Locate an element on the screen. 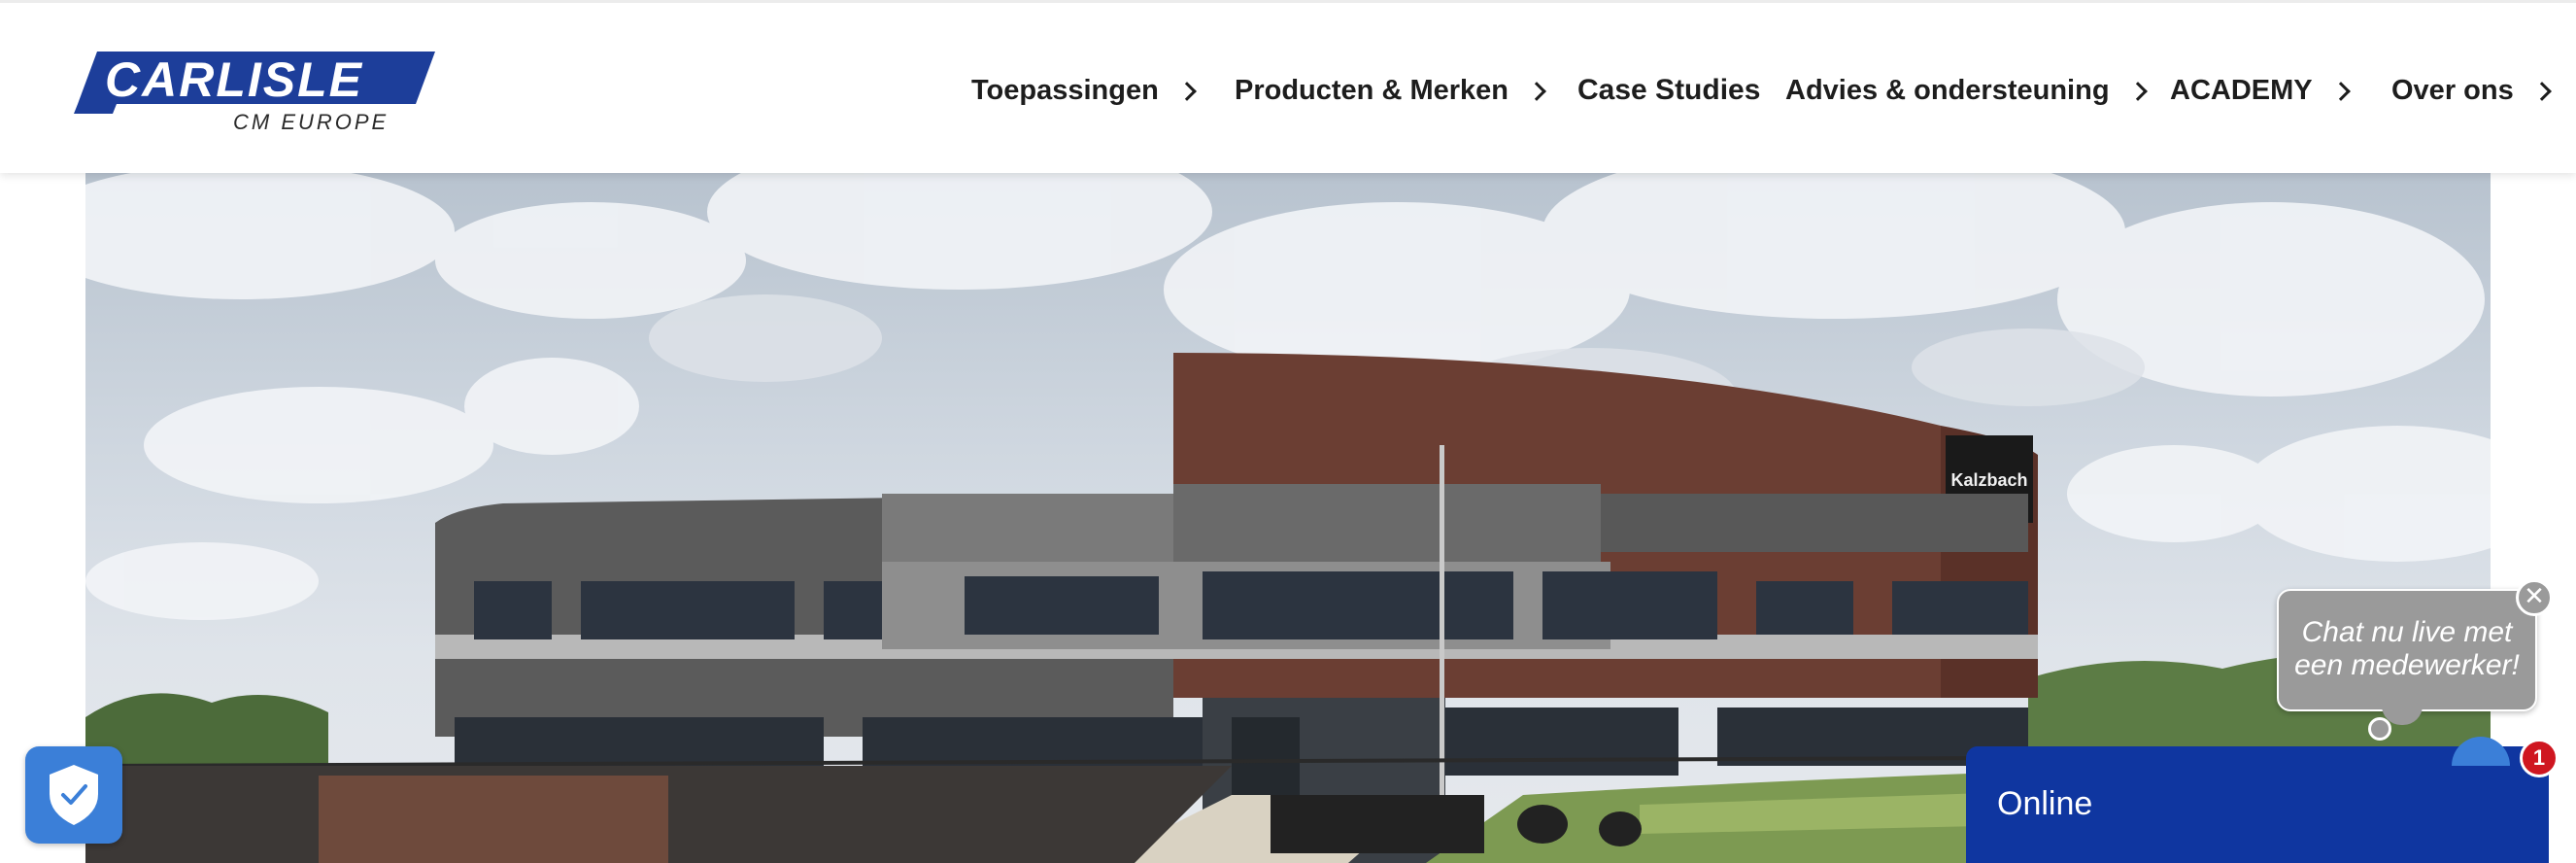 Image resolution: width=2576 pixels, height=863 pixels. chat-online-button: Online is located at coordinates (2257, 800).